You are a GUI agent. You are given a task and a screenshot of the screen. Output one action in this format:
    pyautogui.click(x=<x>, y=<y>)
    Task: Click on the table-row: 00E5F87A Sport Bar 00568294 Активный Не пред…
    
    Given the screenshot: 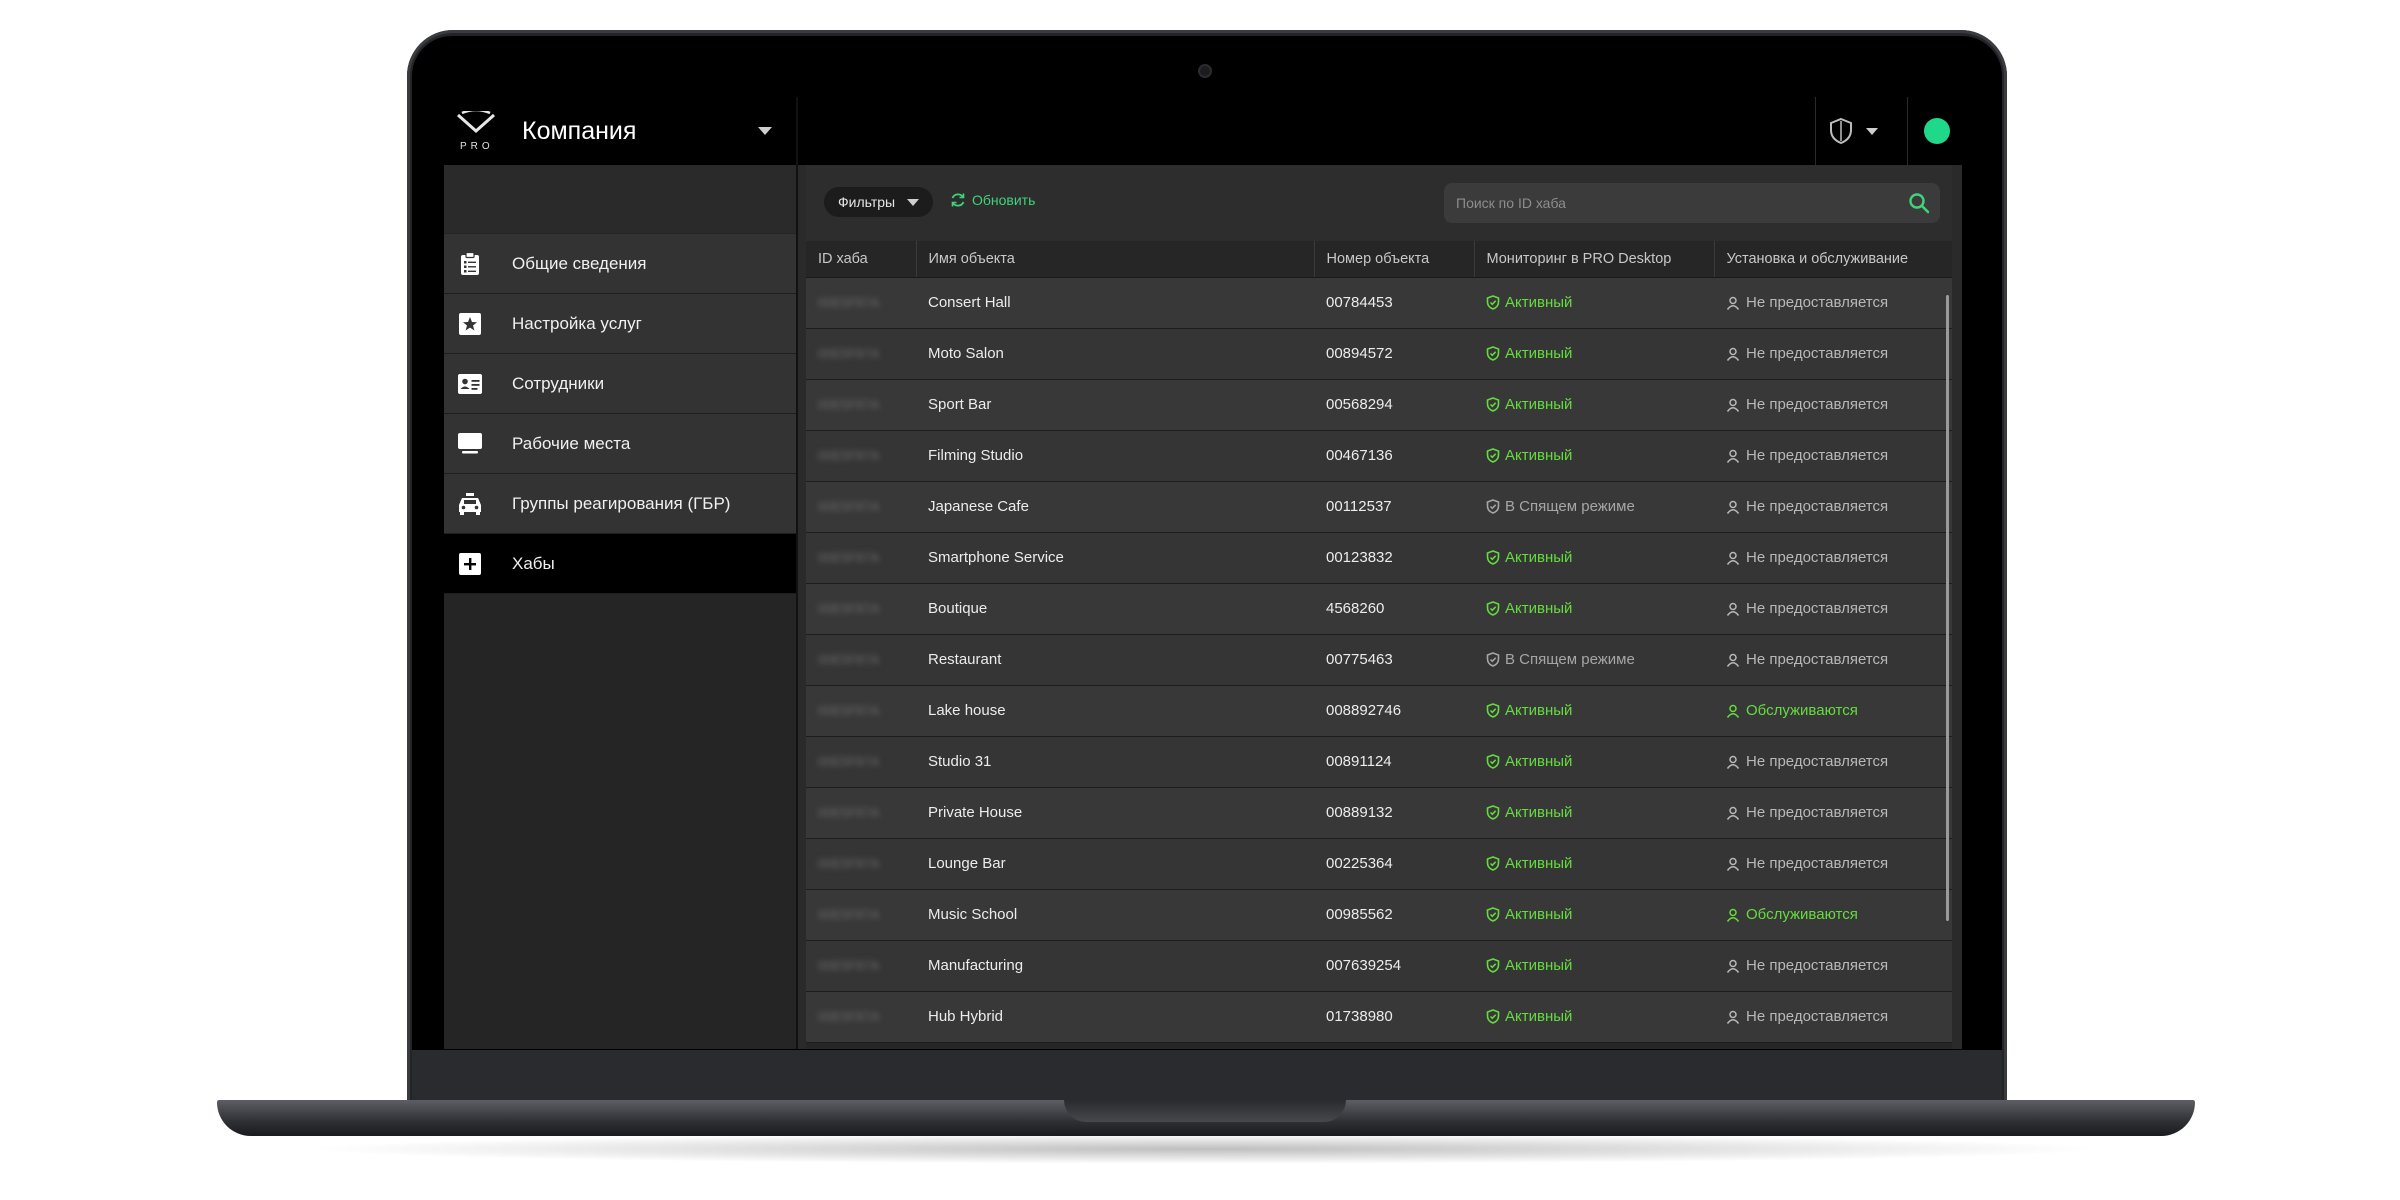 What is the action you would take?
    pyautogui.click(x=1379, y=404)
    